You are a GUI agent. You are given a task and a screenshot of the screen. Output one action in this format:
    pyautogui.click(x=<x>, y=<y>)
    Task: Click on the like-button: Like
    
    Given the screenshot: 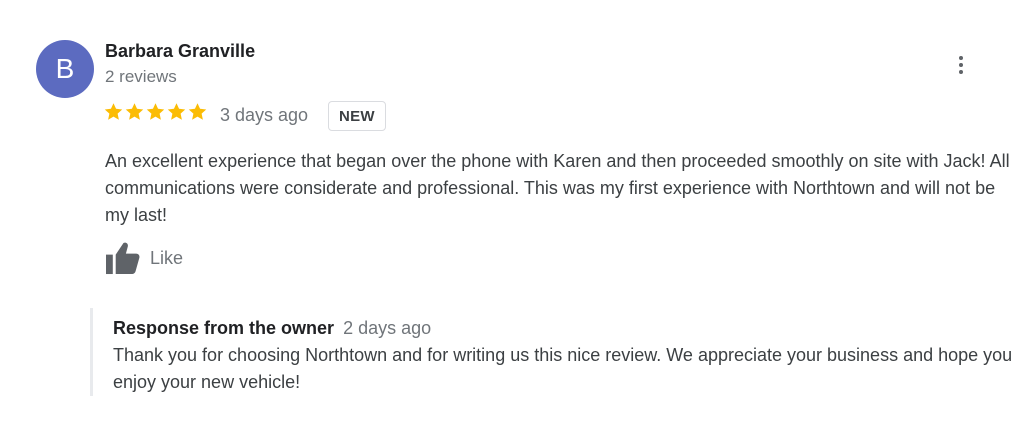 What is the action you would take?
    pyautogui.click(x=144, y=258)
    